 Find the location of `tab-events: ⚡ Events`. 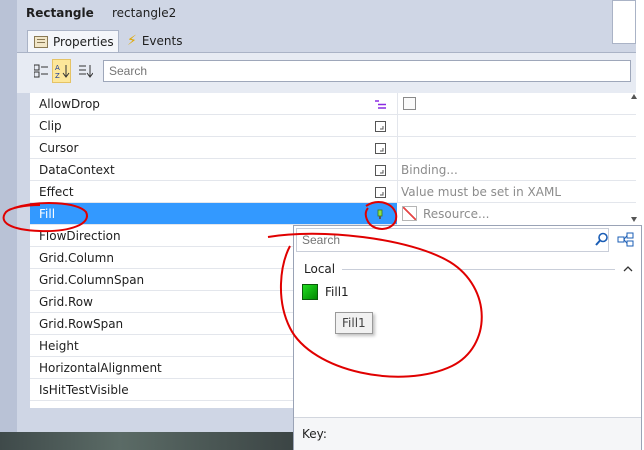

tab-events: ⚡ Events is located at coordinates (160, 41).